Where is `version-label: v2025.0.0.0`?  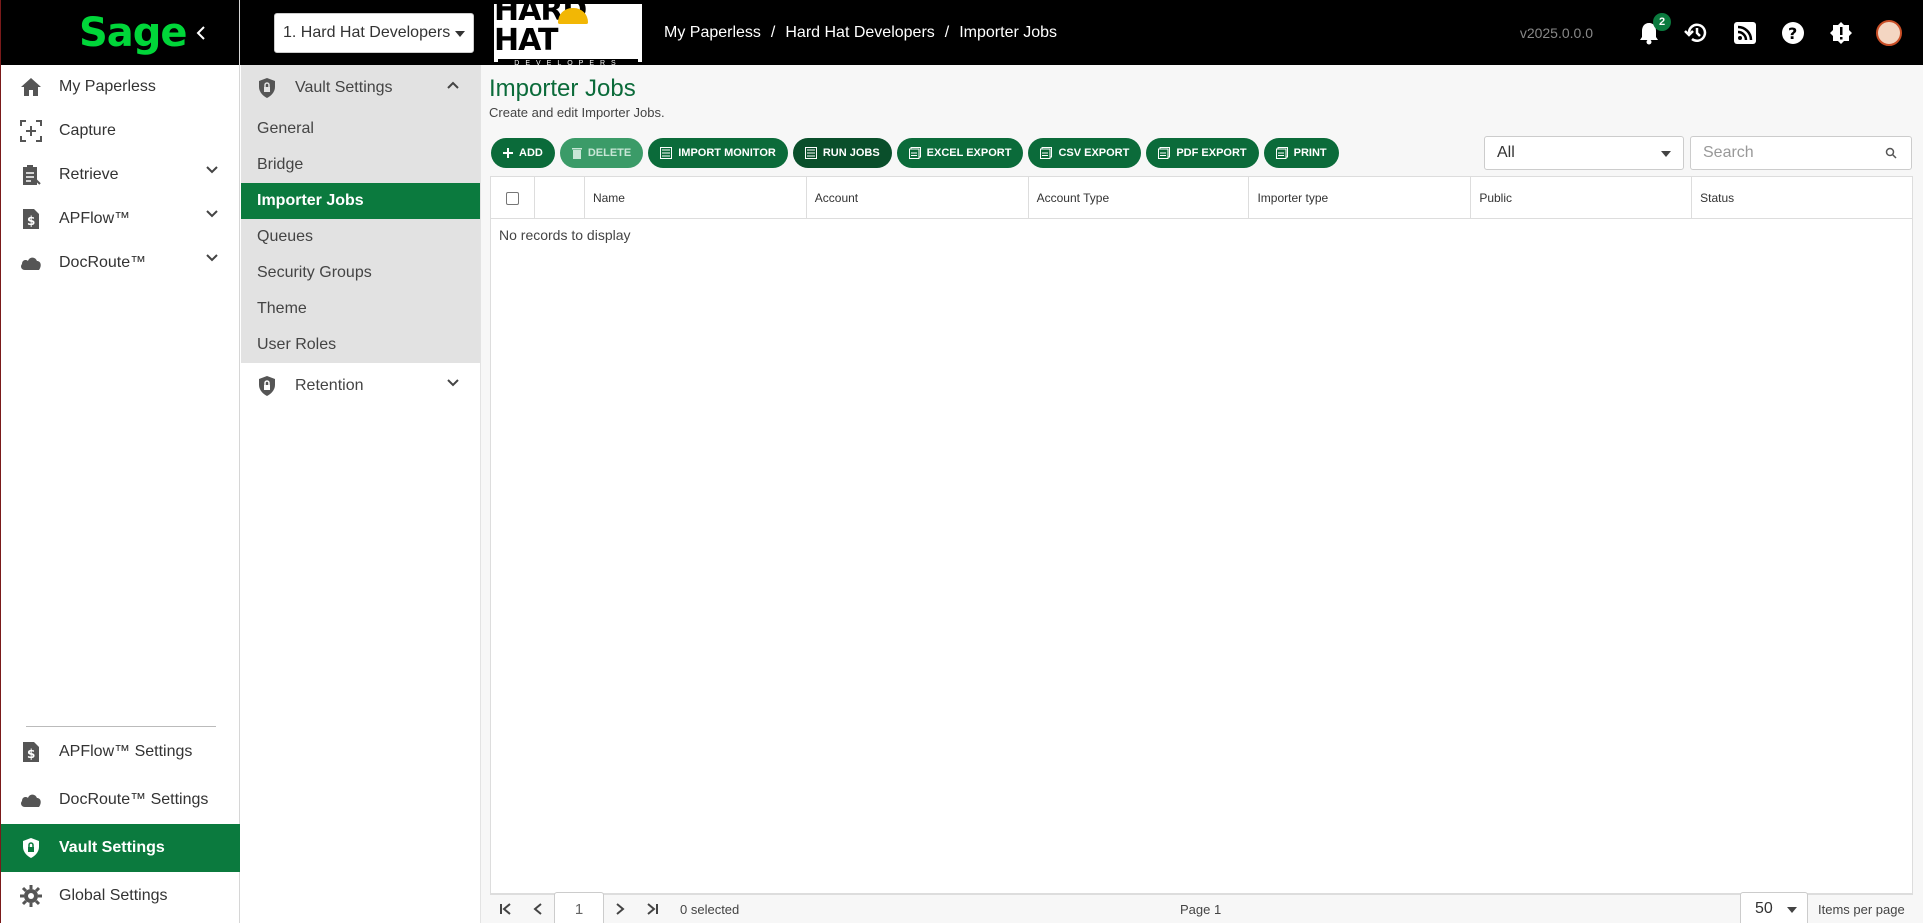
version-label: v2025.0.0.0 is located at coordinates (1556, 32).